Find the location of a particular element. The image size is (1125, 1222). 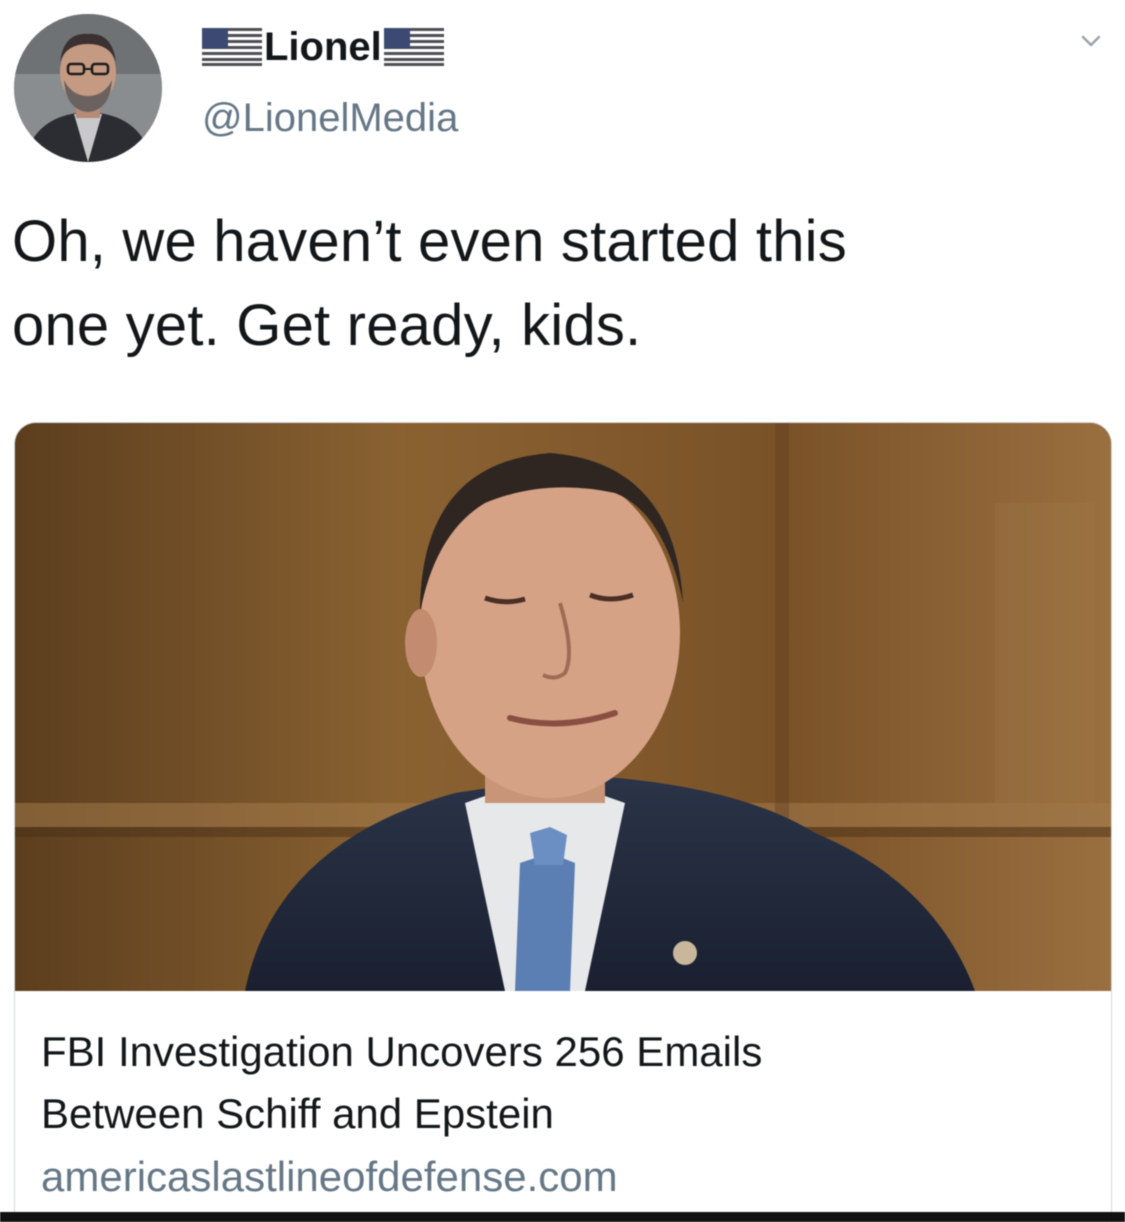

bottom-edge-bar is located at coordinates (562, 1217).